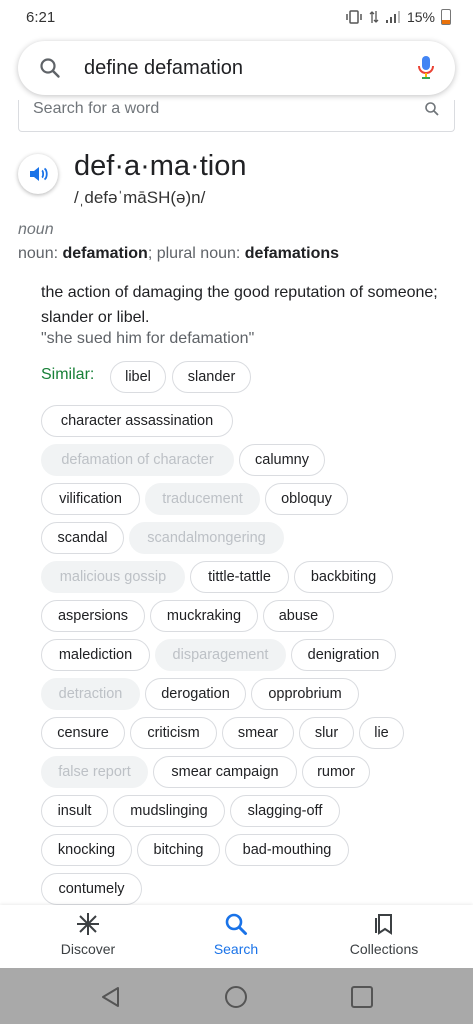 This screenshot has width=473, height=1024. What do you see at coordinates (211, 377) in the screenshot?
I see `similar-chip: slander` at bounding box center [211, 377].